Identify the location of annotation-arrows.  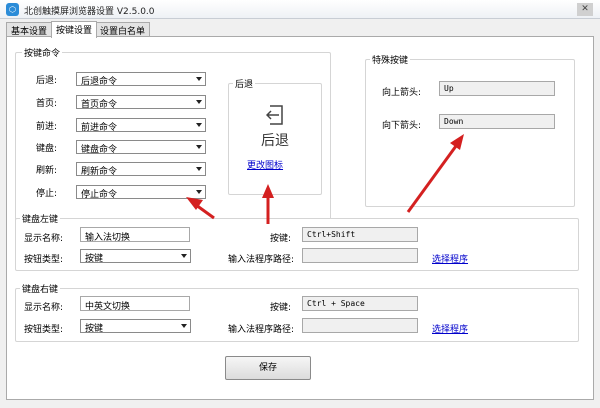
(325, 179).